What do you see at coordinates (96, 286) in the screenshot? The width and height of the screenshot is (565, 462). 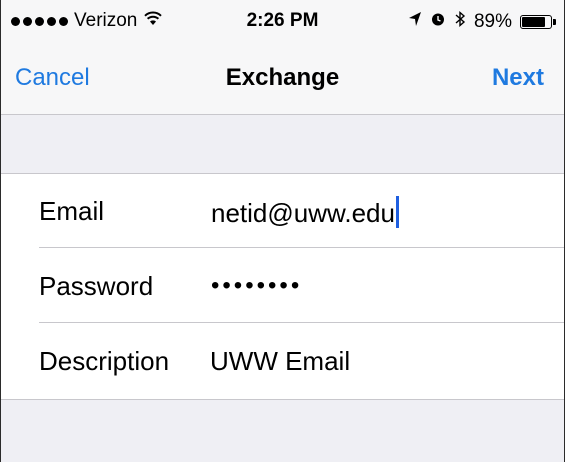 I see `password-label: Password` at bounding box center [96, 286].